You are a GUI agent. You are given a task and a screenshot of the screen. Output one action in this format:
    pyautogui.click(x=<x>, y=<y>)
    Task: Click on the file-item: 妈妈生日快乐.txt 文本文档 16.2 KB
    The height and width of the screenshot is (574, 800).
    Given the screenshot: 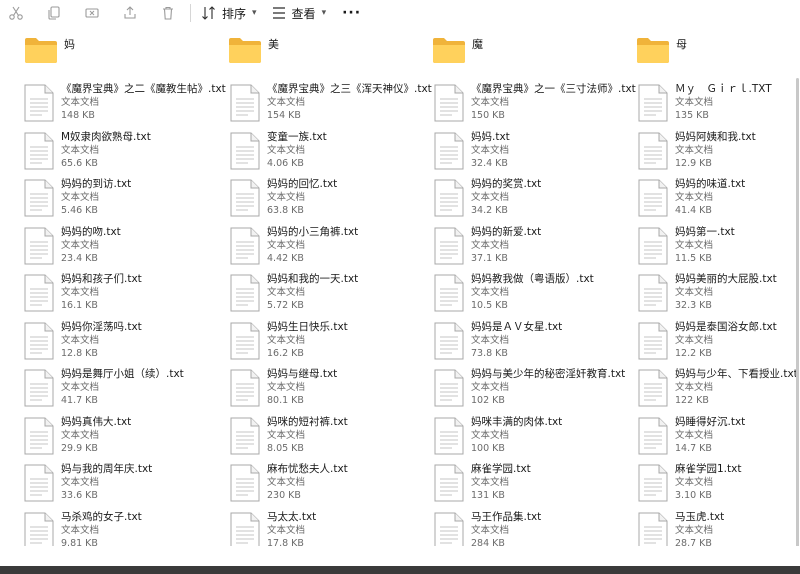 What is the action you would take?
    pyautogui.click(x=329, y=342)
    